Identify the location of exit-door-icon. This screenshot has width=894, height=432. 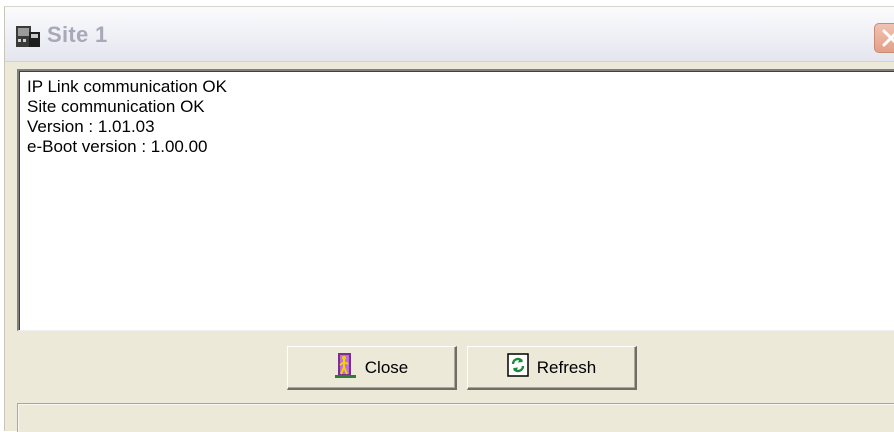
(345, 367).